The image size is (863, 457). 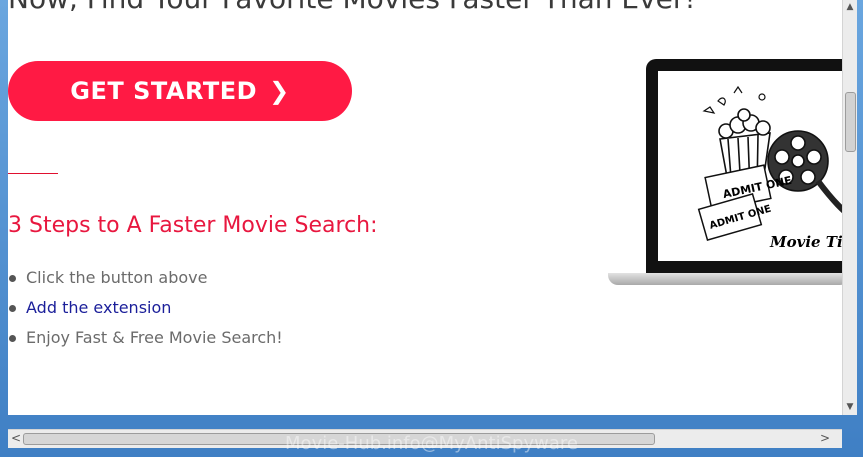 I want to click on decorative-doodle-icon, so click(x=734, y=99).